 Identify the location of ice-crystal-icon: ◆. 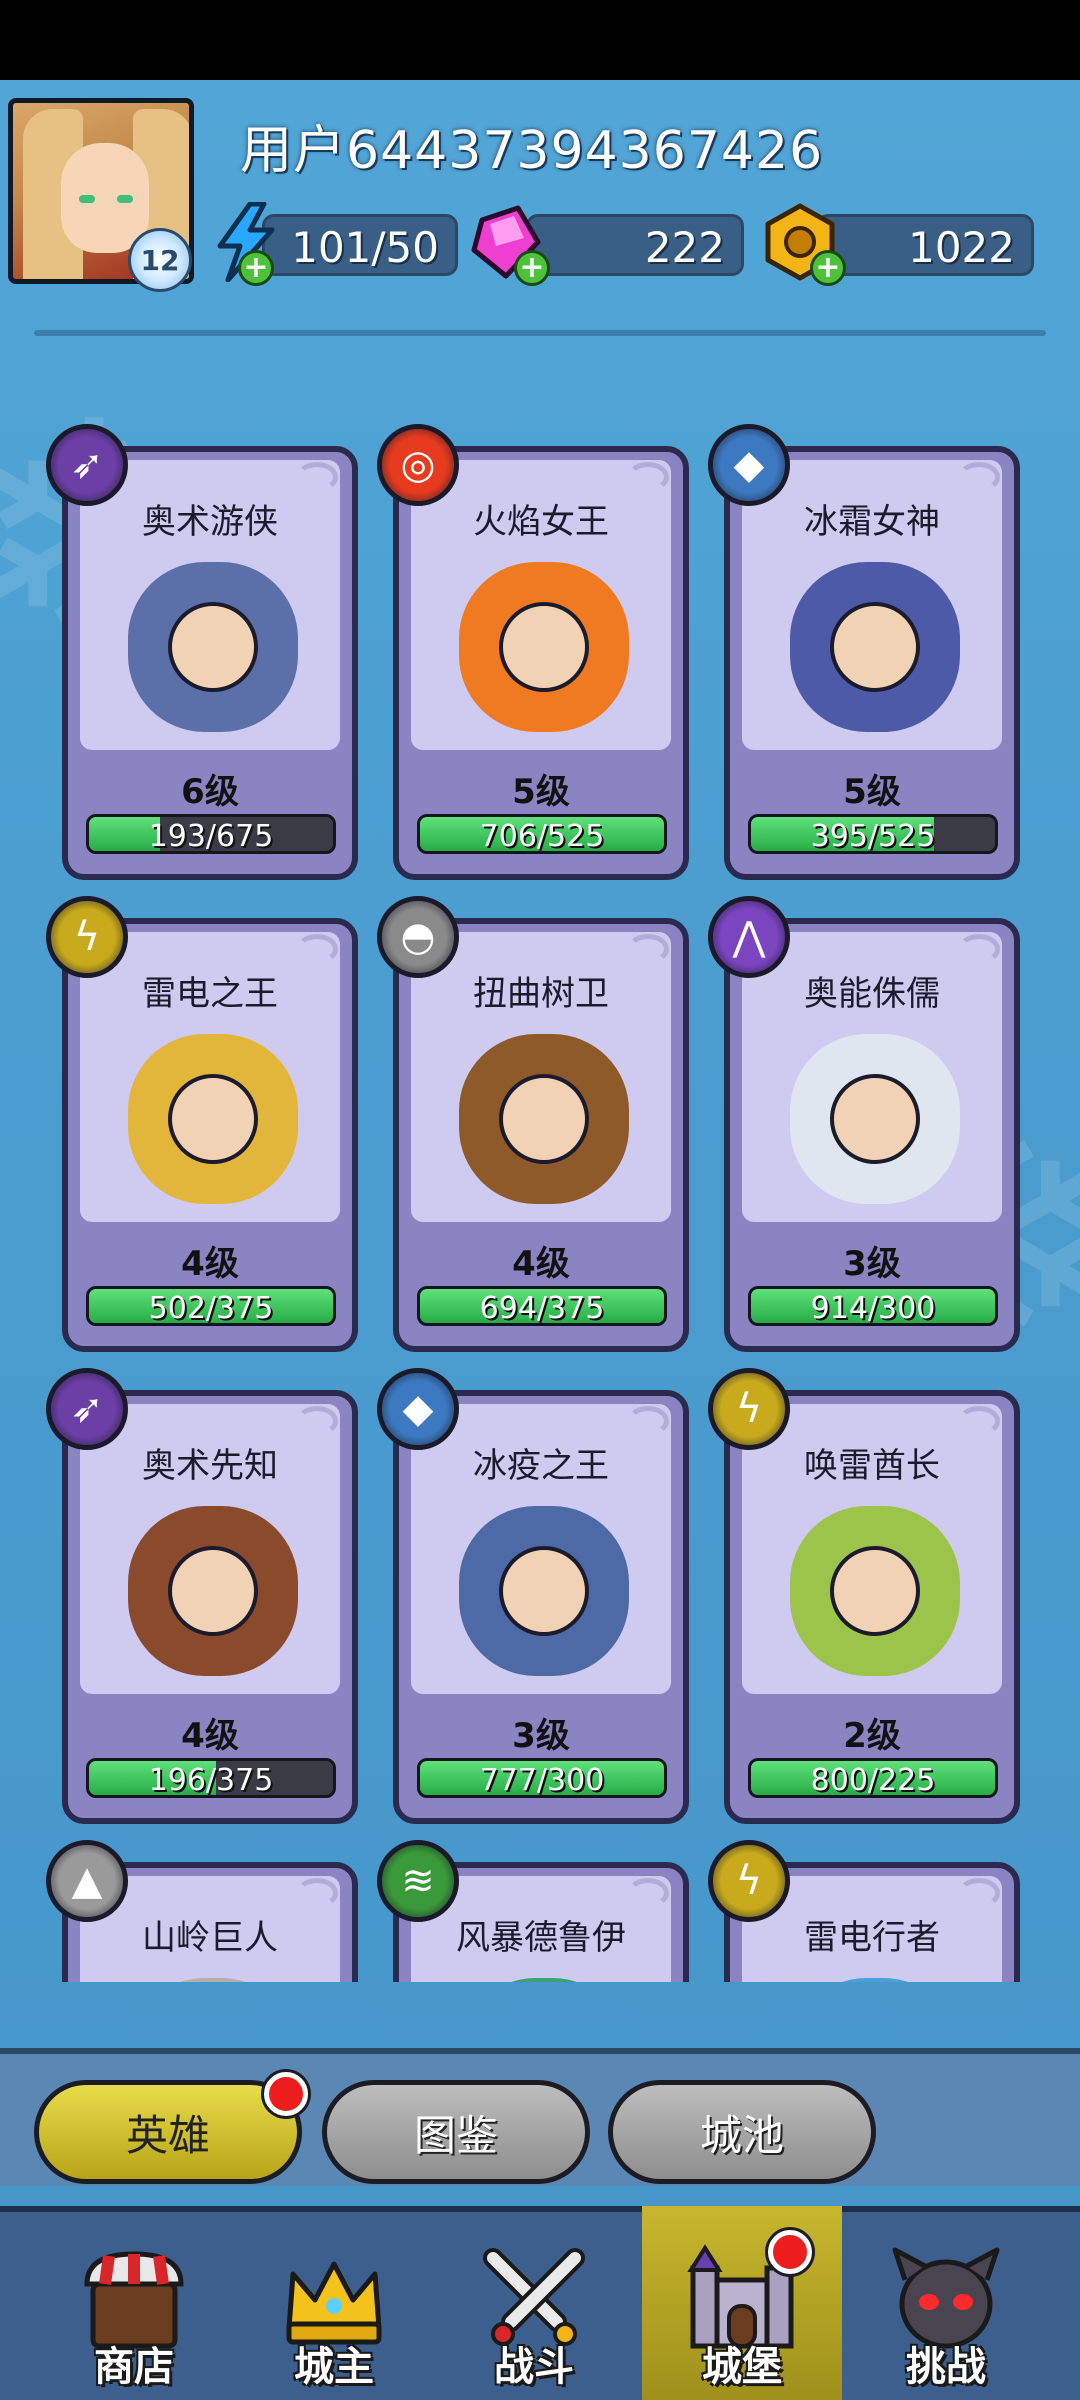
(749, 465).